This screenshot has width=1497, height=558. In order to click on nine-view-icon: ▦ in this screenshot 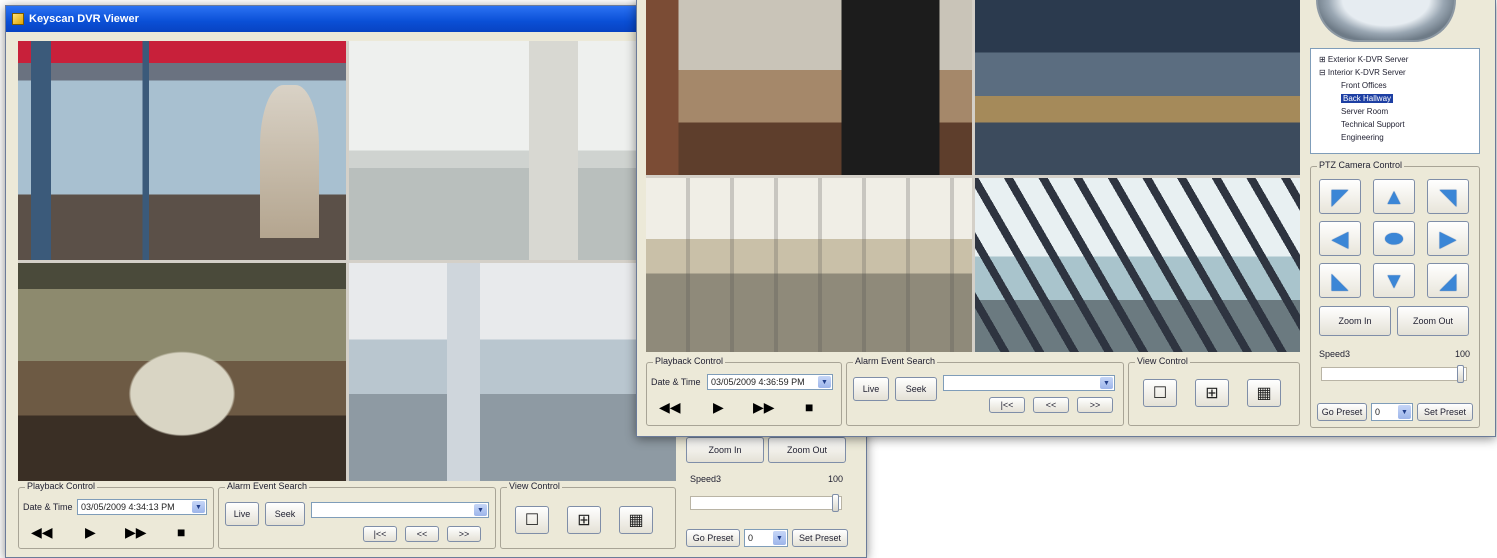, I will do `click(1264, 393)`.